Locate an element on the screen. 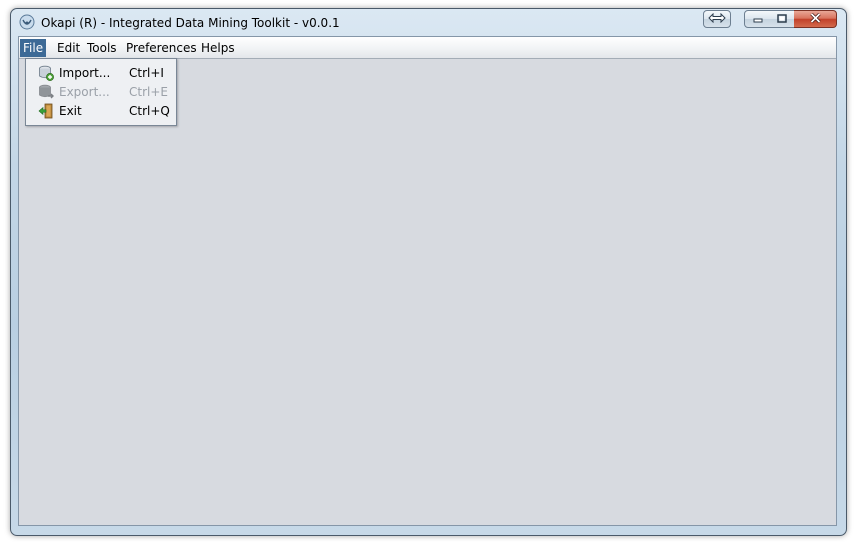 The image size is (855, 542). database-export-icon is located at coordinates (46, 92).